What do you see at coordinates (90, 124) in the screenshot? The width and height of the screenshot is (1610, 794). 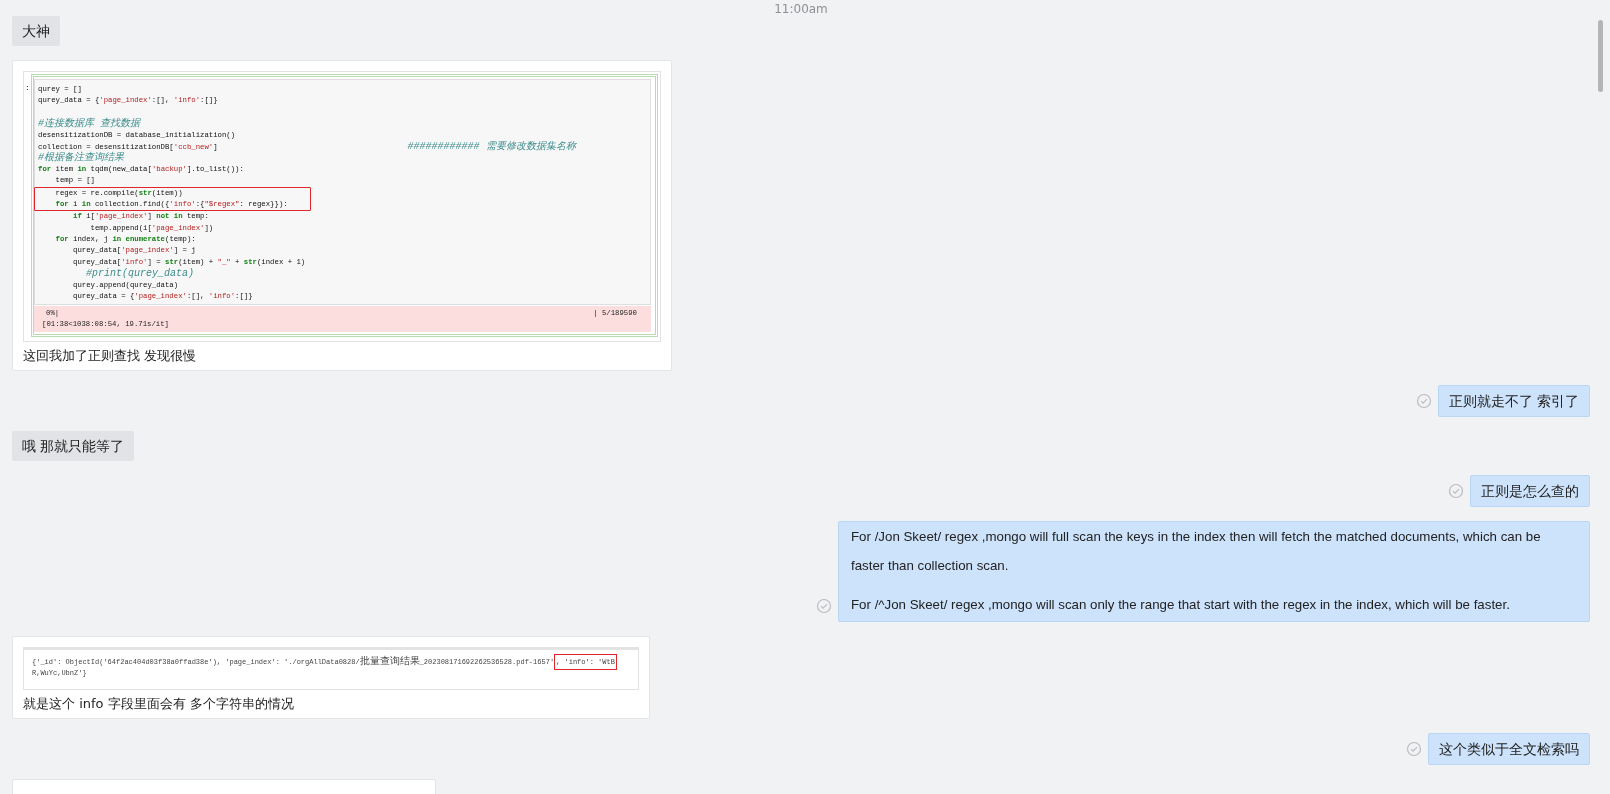 I see `code-line: #连接数据库 查找数据` at bounding box center [90, 124].